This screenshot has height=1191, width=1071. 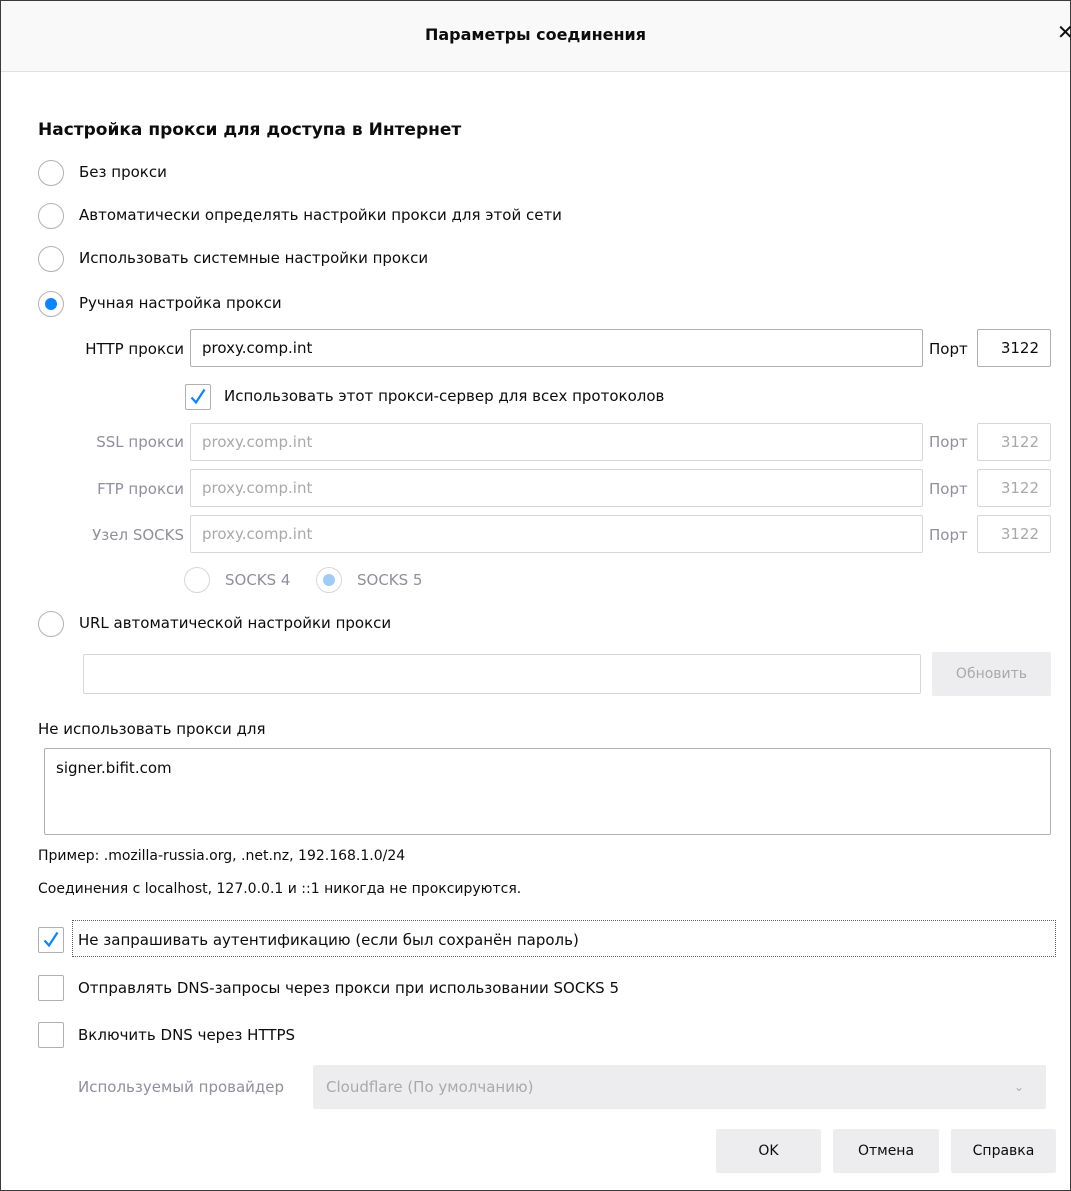 I want to click on radio-pac-url-label: URL автоматической настройки прокси, so click(x=235, y=623).